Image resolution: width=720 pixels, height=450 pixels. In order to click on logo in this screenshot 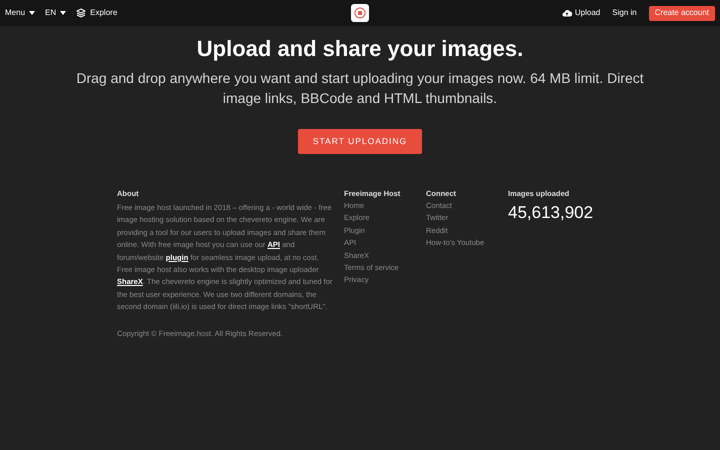, I will do `click(360, 13)`.